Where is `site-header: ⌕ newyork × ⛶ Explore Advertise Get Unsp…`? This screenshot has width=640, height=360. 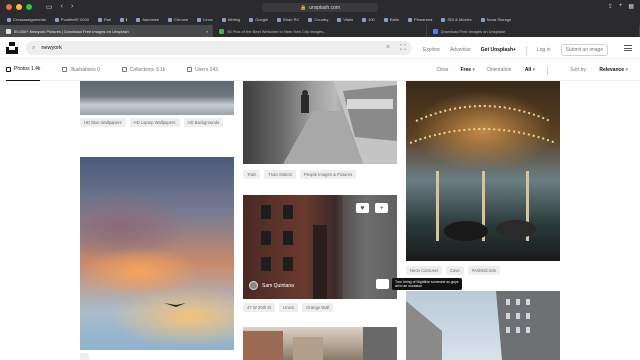 site-header: ⌕ newyork × ⛶ Explore Advertise Get Unsp… is located at coordinates (320, 48).